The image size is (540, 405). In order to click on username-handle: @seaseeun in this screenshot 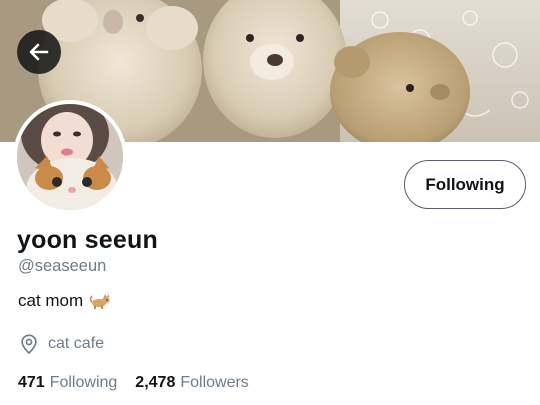, I will do `click(62, 266)`.